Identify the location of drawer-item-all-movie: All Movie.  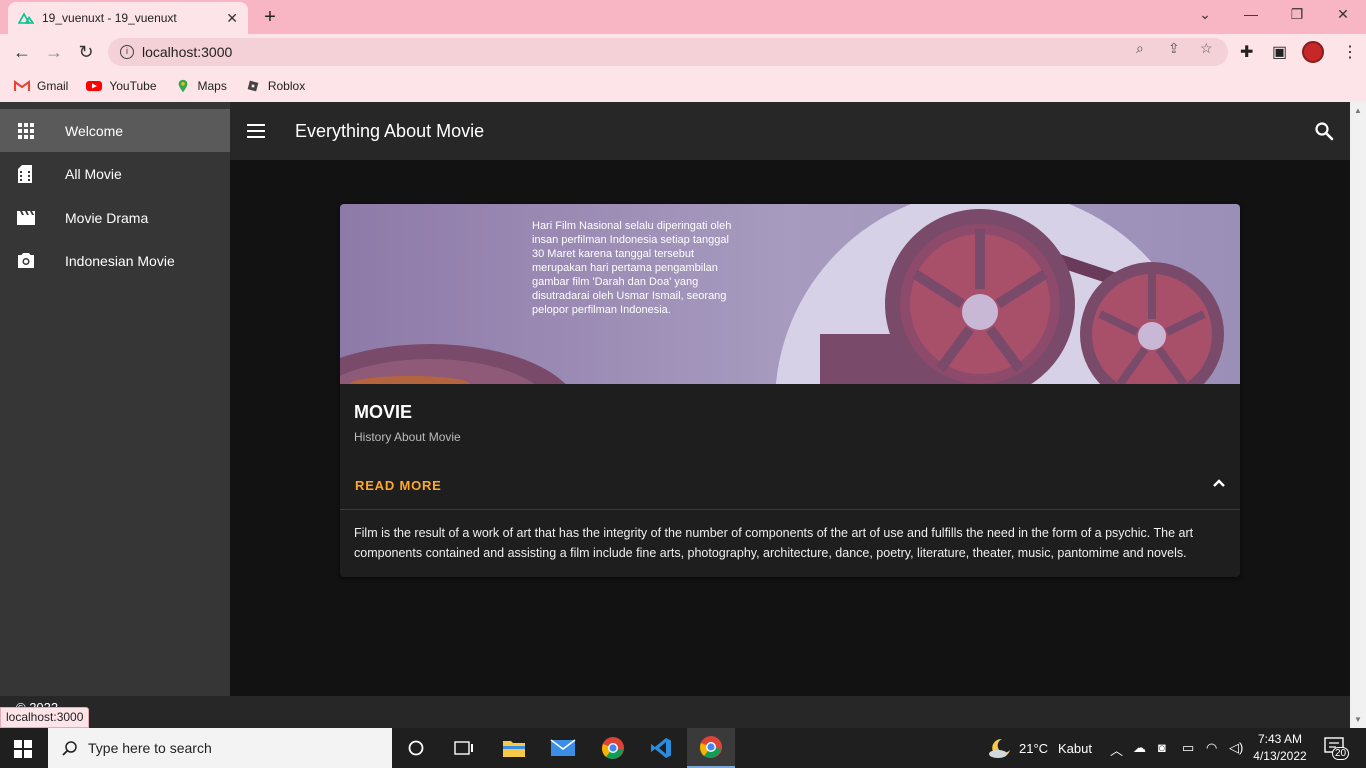
(115, 173).